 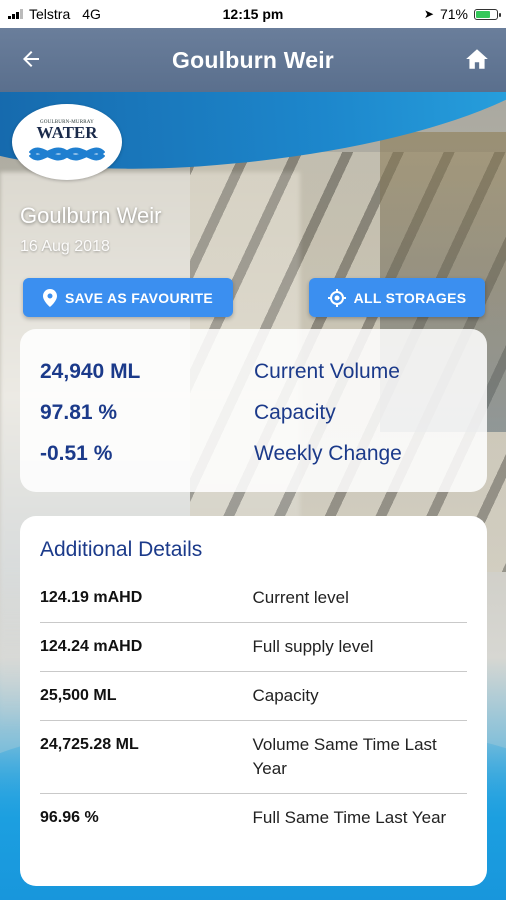 What do you see at coordinates (344, 756) in the screenshot?
I see `detail-label: Volume Same Time Last Year` at bounding box center [344, 756].